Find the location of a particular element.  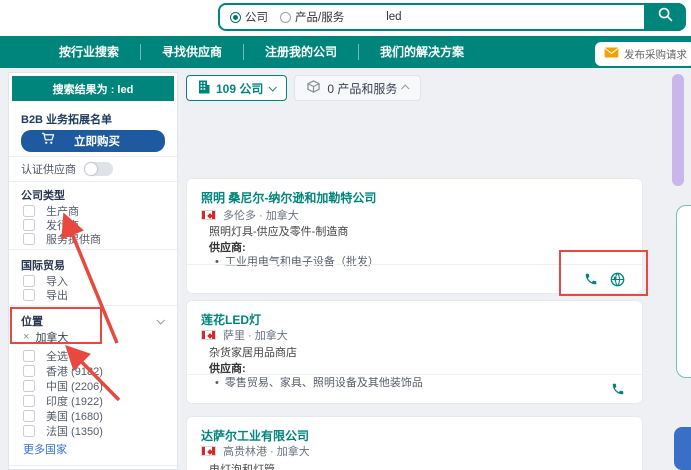

france-label: 法国 (1350) is located at coordinates (74, 431).